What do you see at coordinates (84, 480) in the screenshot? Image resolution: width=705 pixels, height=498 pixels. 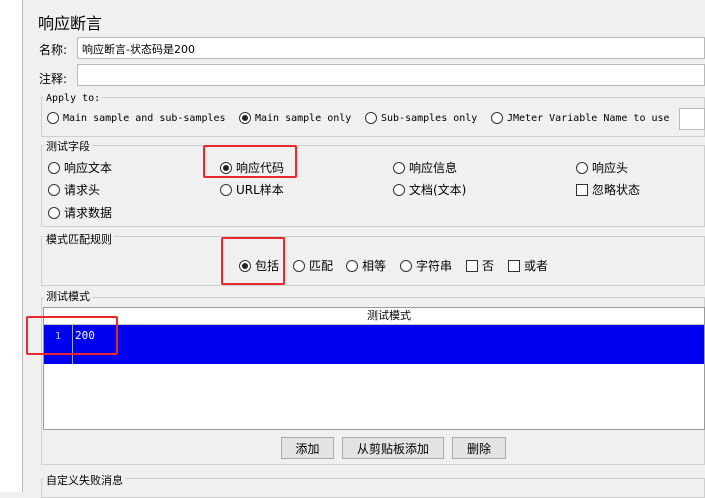 I see `custom-failure-title: 自定义失败消息` at bounding box center [84, 480].